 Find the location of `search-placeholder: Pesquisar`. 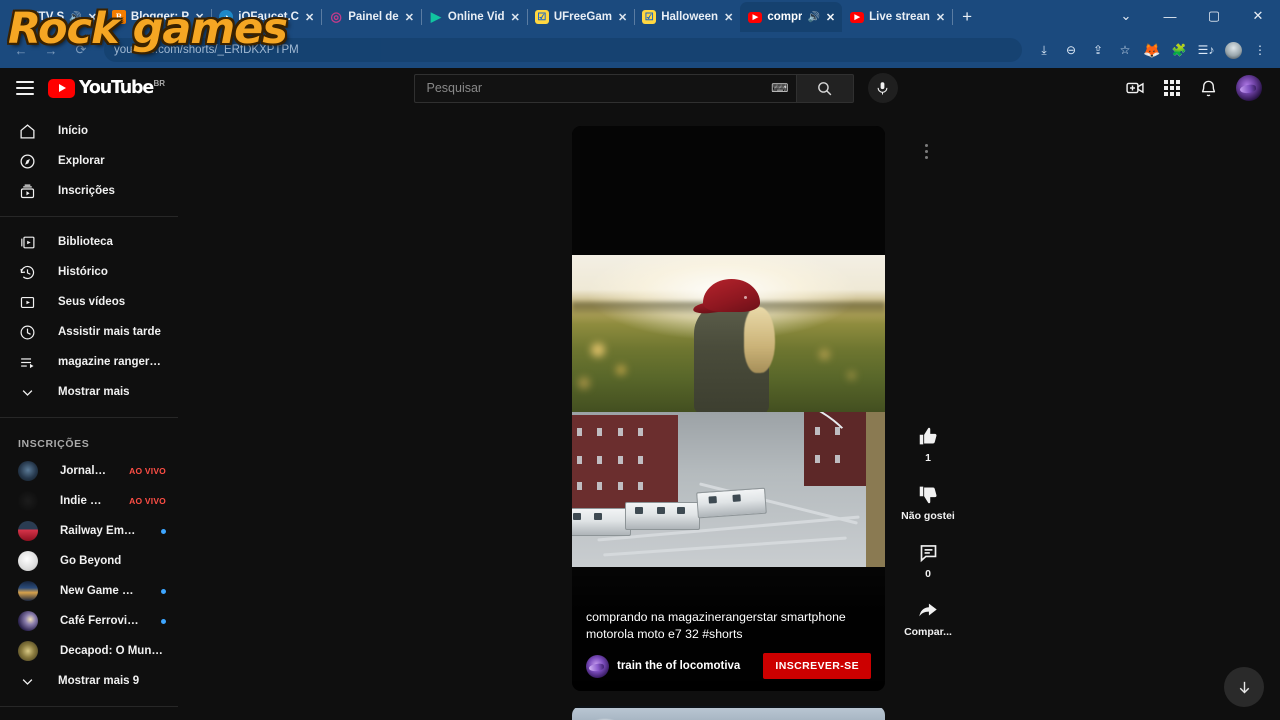

search-placeholder: Pesquisar is located at coordinates (454, 88).